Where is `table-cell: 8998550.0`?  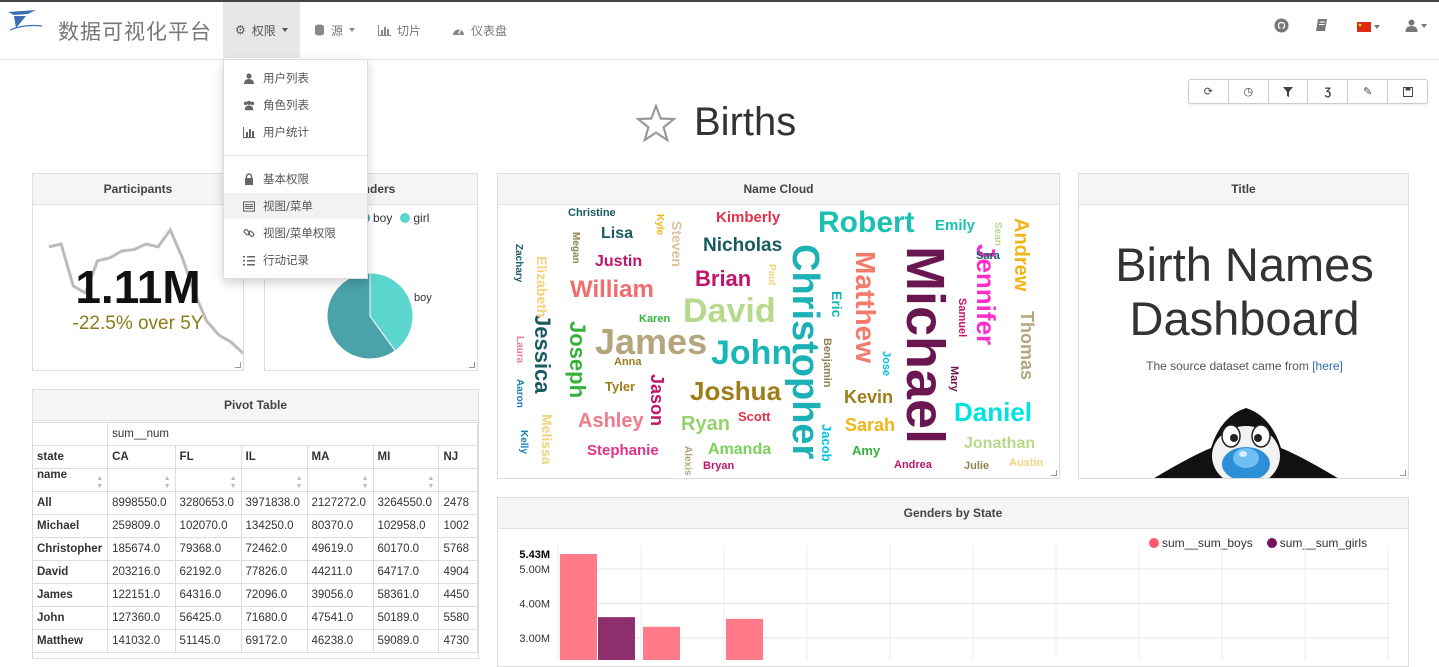
table-cell: 8998550.0 is located at coordinates (141, 503).